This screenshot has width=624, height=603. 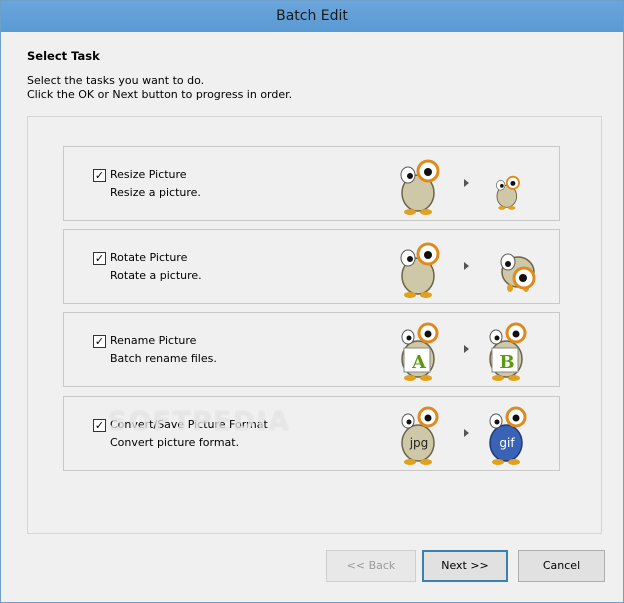 I want to click on task-description: Convert picture format., so click(x=175, y=442).